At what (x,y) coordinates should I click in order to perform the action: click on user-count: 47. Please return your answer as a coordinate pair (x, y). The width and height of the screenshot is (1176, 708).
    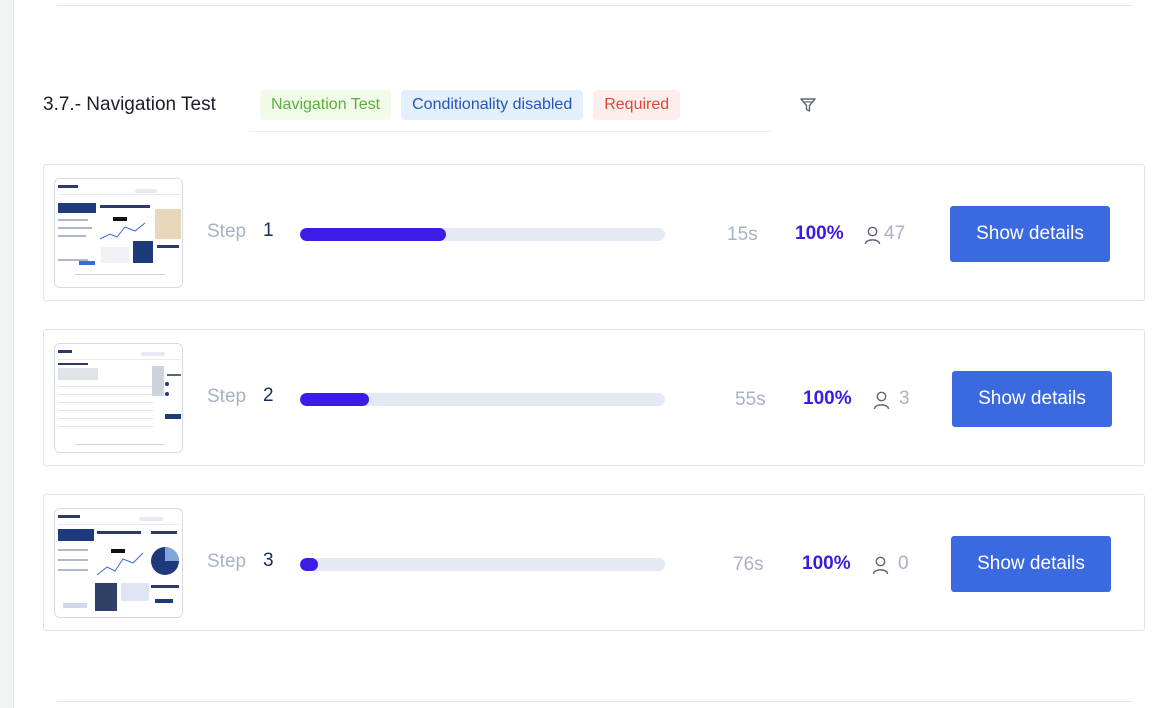
    Looking at the image, I should click on (895, 233).